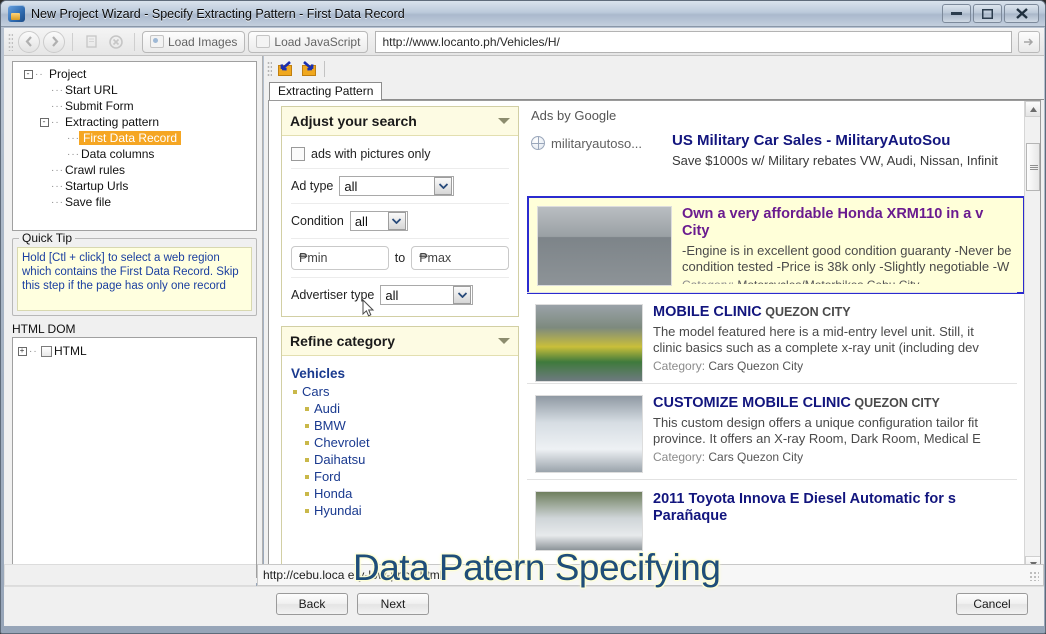 This screenshot has width=1046, height=634. Describe the element at coordinates (604, 246) in the screenshot. I see `motorcycle-thumbnail` at that location.